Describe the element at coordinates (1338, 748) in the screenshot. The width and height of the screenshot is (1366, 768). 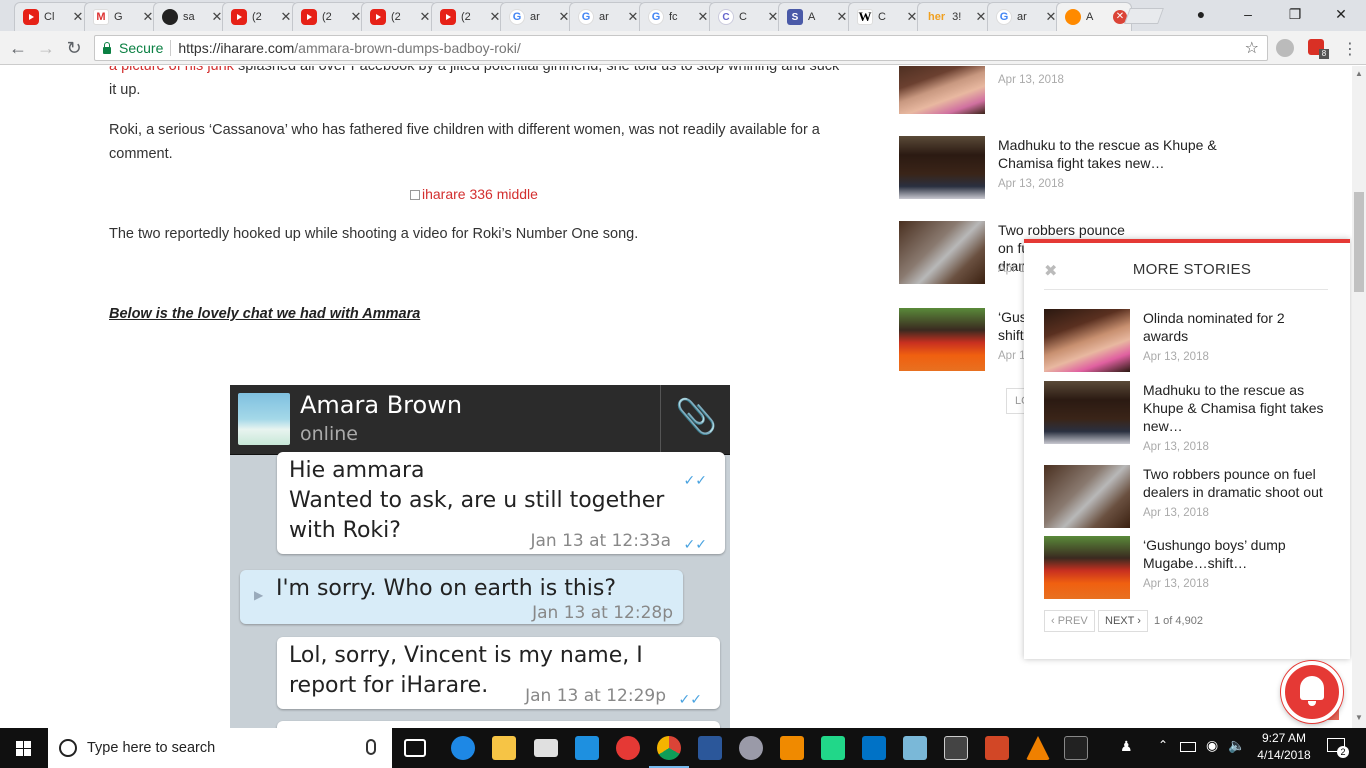
I see `action-center-icon: 2` at that location.